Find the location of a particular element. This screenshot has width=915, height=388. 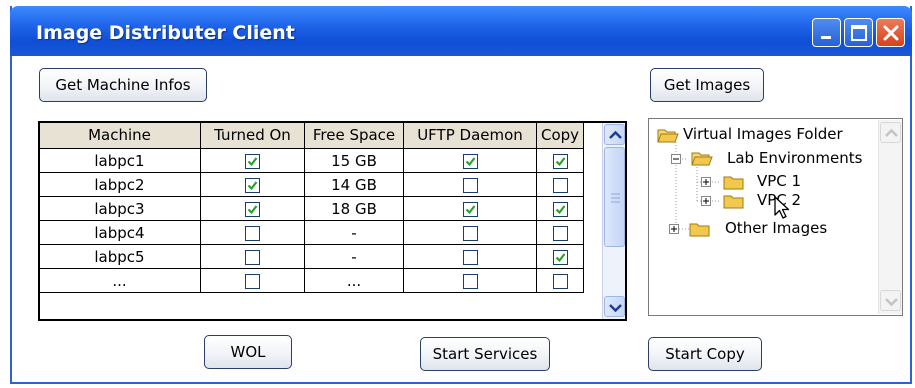

wol-button: WOL is located at coordinates (248, 352).